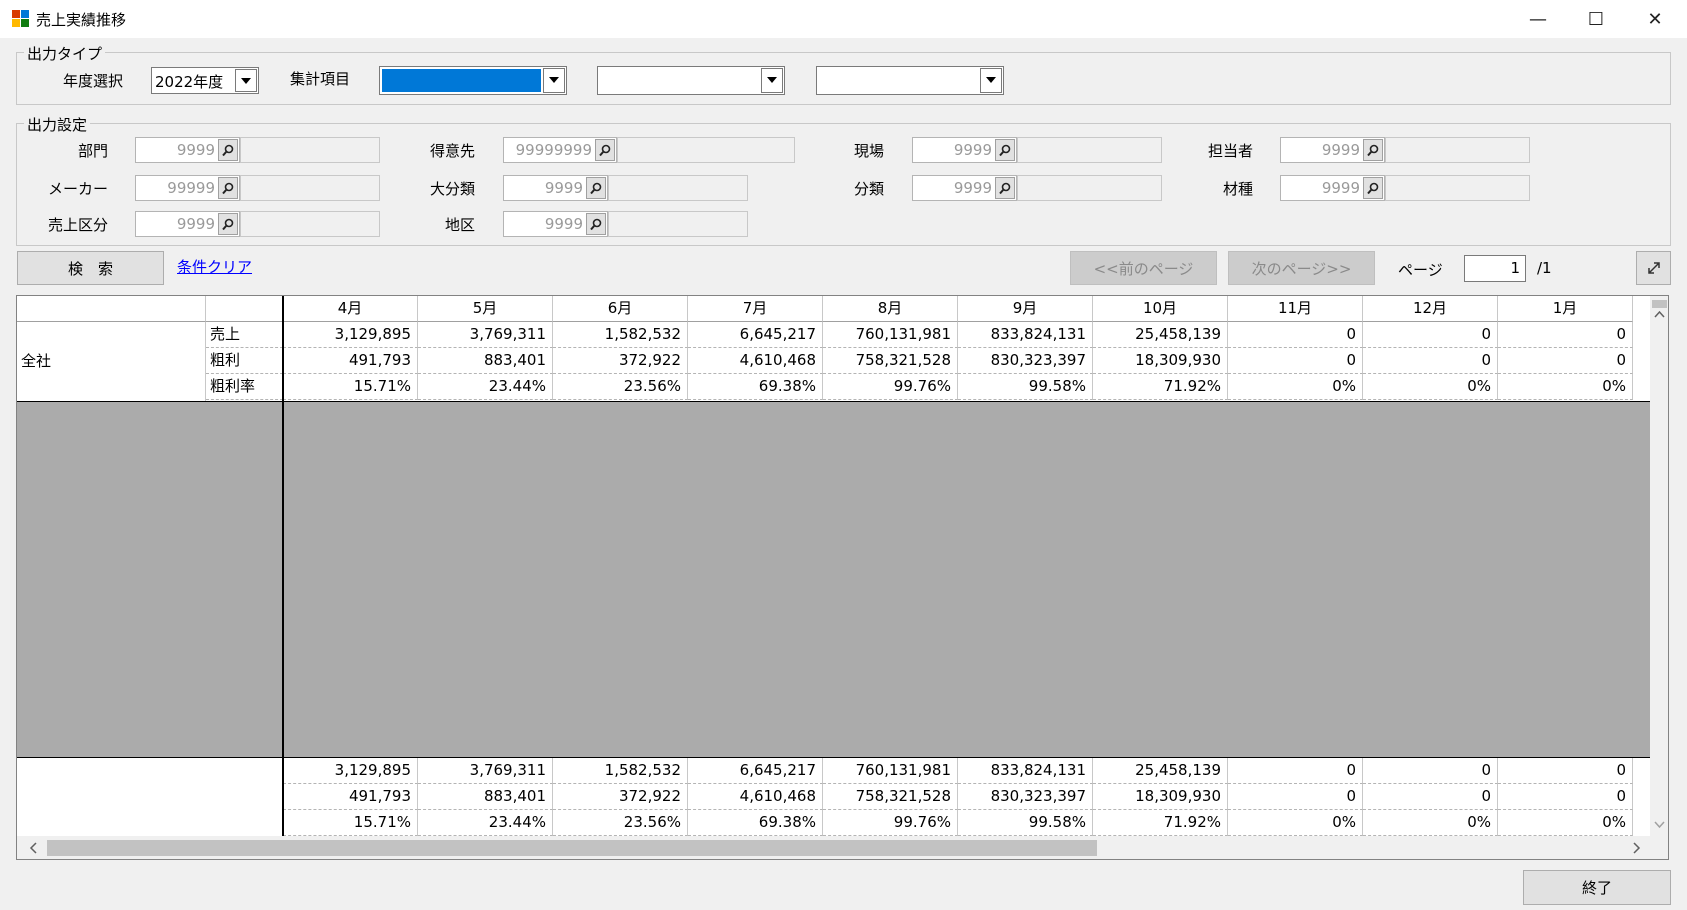 This screenshot has height=910, width=1687. I want to click on column-header: 1月, so click(1565, 309).